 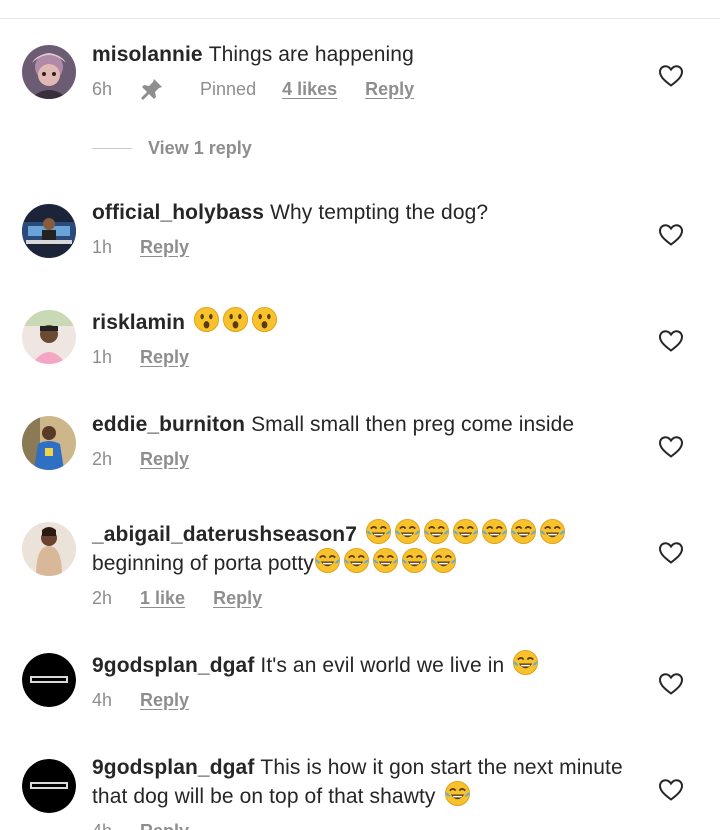 What do you see at coordinates (309, 89) in the screenshot?
I see `likes-link: 4 likes` at bounding box center [309, 89].